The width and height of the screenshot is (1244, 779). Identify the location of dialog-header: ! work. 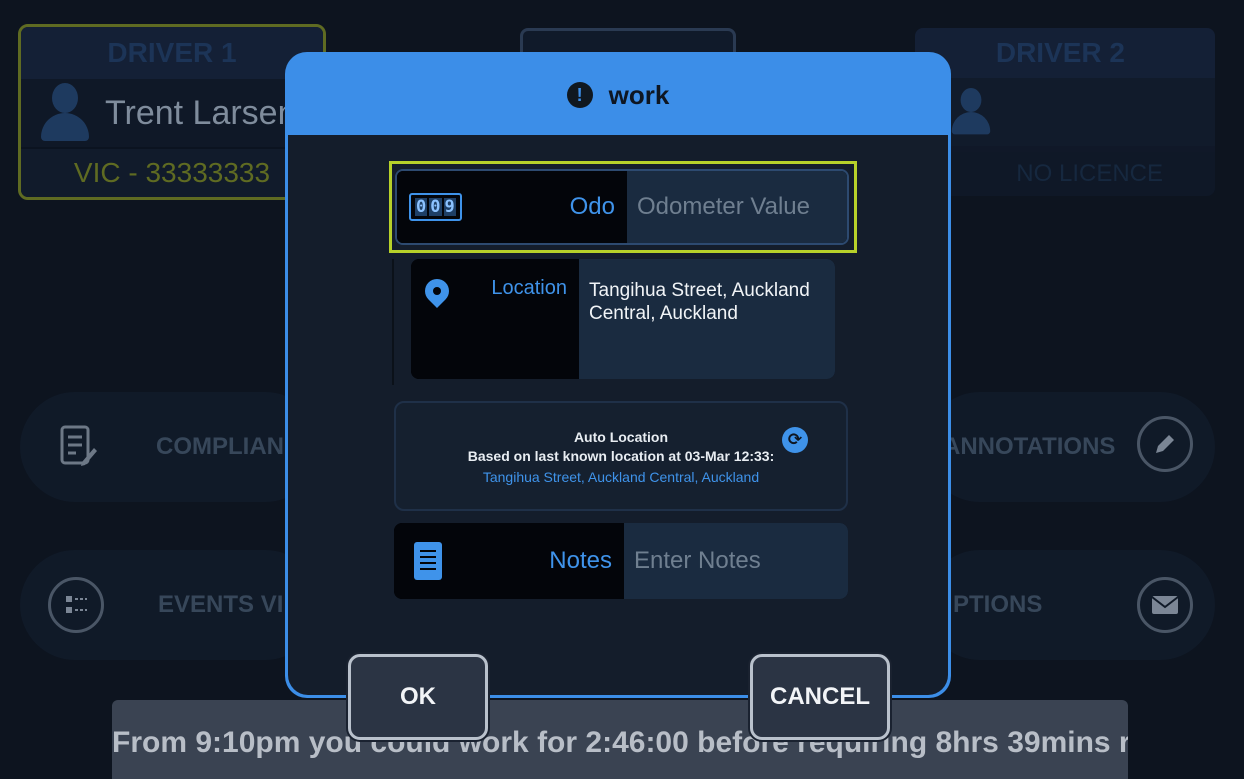
(618, 95).